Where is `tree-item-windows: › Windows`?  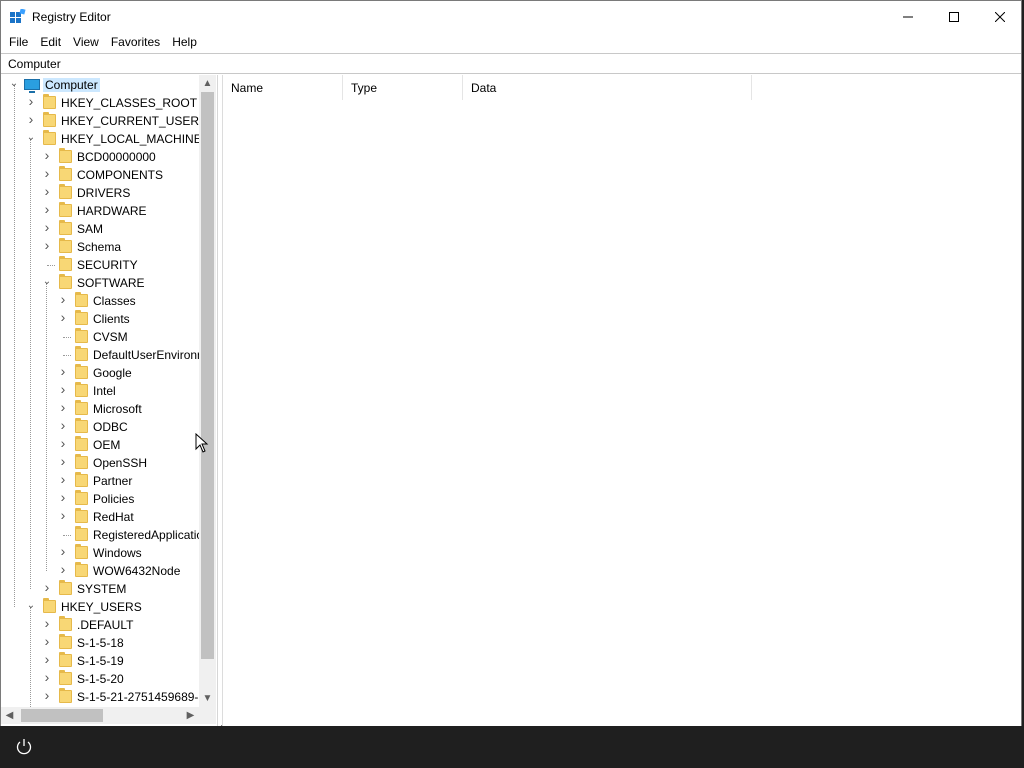
tree-item-windows: › Windows is located at coordinates (100, 553).